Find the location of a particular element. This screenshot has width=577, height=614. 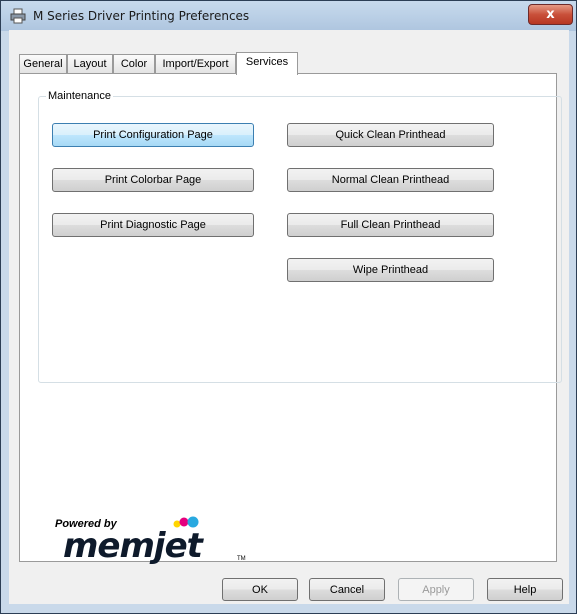

window-title: M Series Driver Printing Preferences is located at coordinates (141, 16).